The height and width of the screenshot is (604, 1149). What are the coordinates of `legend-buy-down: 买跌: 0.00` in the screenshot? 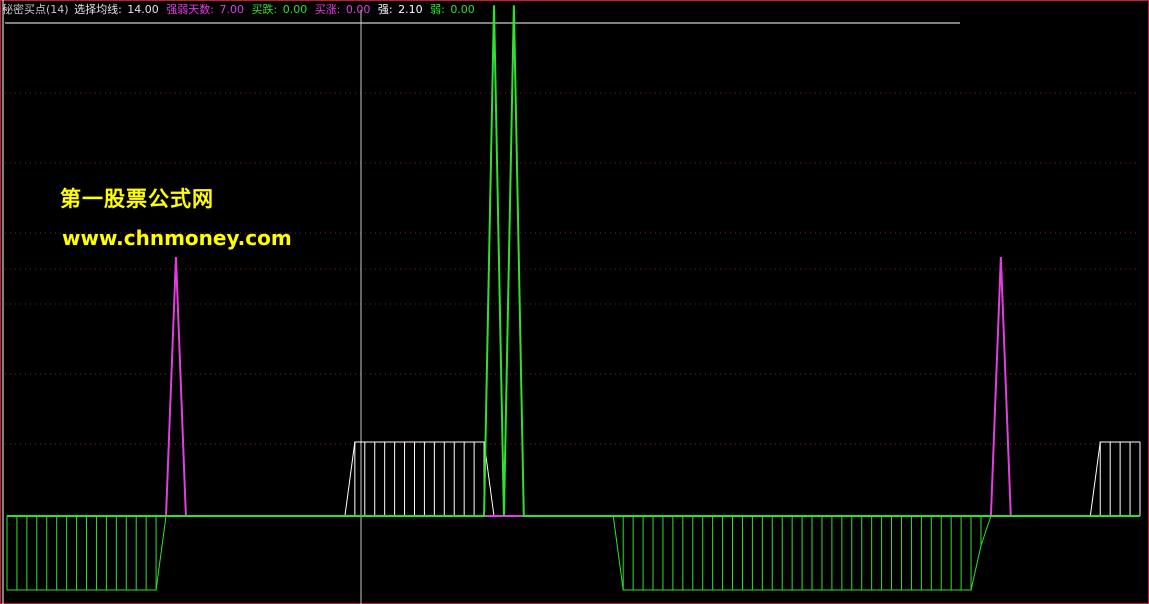 It's located at (281, 9).